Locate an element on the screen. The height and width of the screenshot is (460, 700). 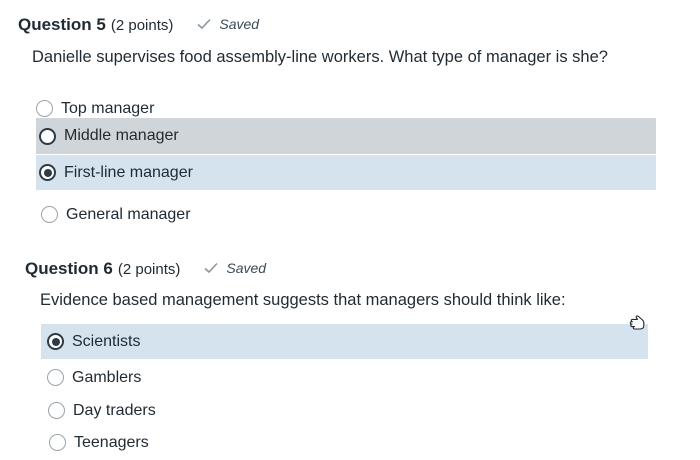
answer-option-day-traders: Day traders is located at coordinates (345, 410).